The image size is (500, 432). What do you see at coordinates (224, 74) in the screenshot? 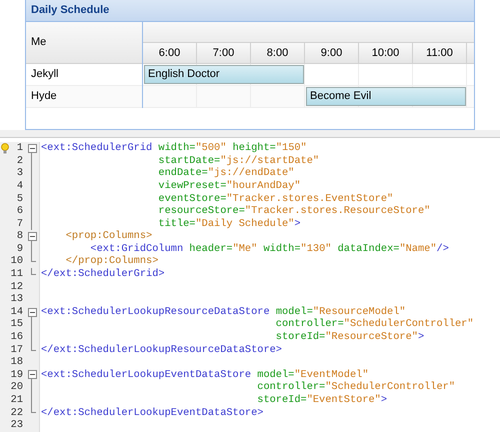
I see `event-bar: English Doctor` at bounding box center [224, 74].